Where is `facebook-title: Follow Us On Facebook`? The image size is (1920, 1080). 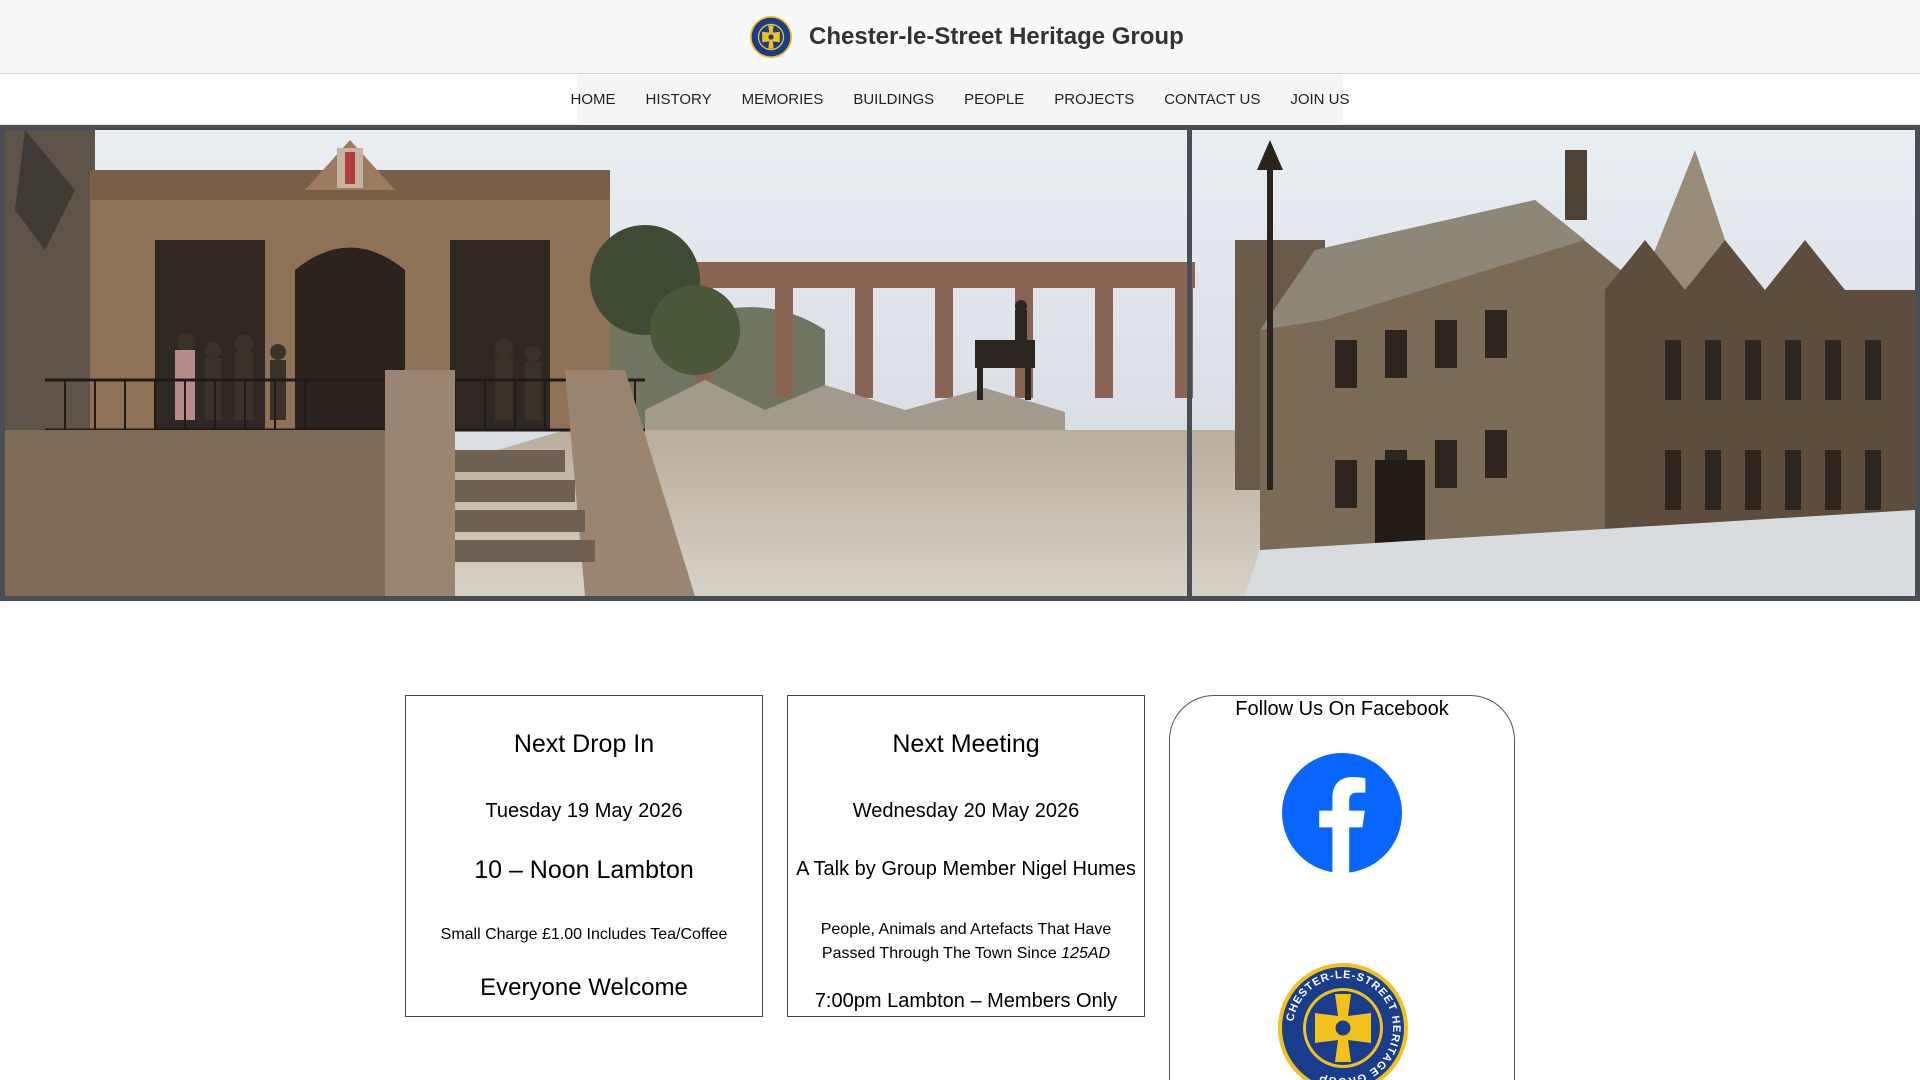
facebook-title: Follow Us On Facebook is located at coordinates (1342, 709).